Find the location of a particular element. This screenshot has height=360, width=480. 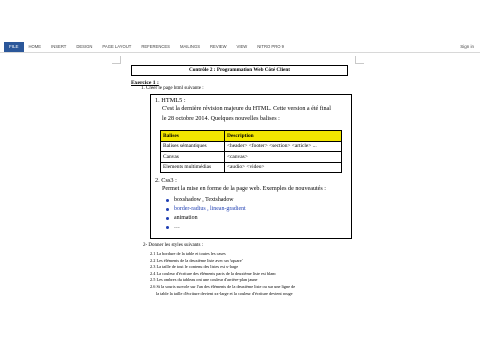

sign-in-link: Sign in is located at coordinates (467, 47).